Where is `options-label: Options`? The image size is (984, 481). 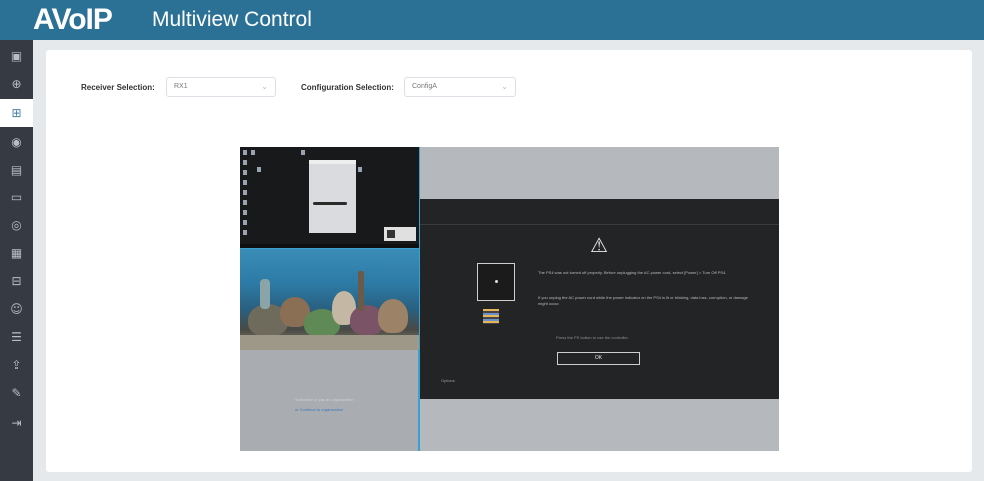 options-label: Options is located at coordinates (448, 380).